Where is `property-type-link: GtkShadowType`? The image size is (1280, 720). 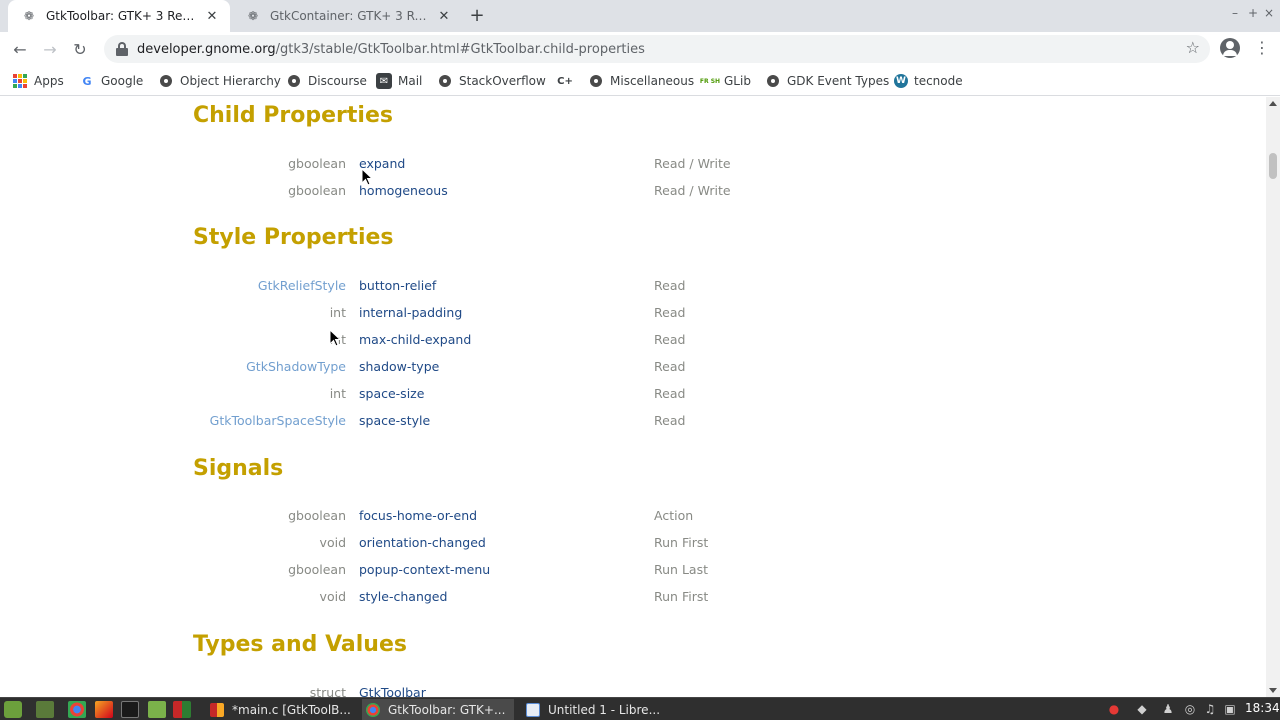 property-type-link: GtkShadowType is located at coordinates (296, 366).